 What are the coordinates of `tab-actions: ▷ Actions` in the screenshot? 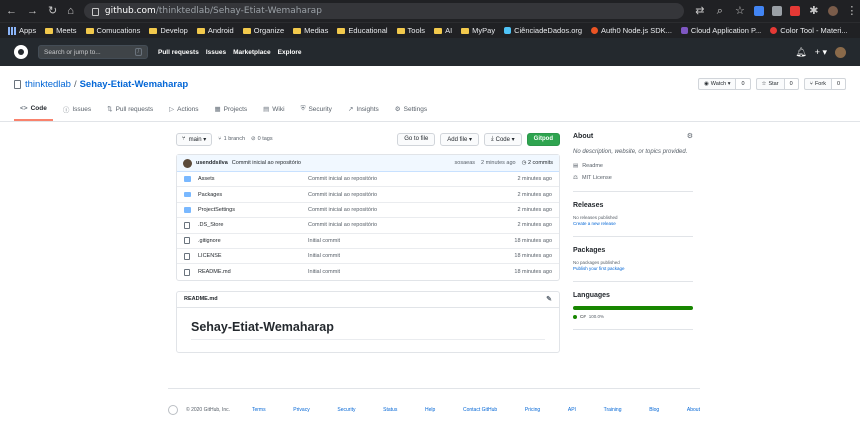 It's located at (183, 110).